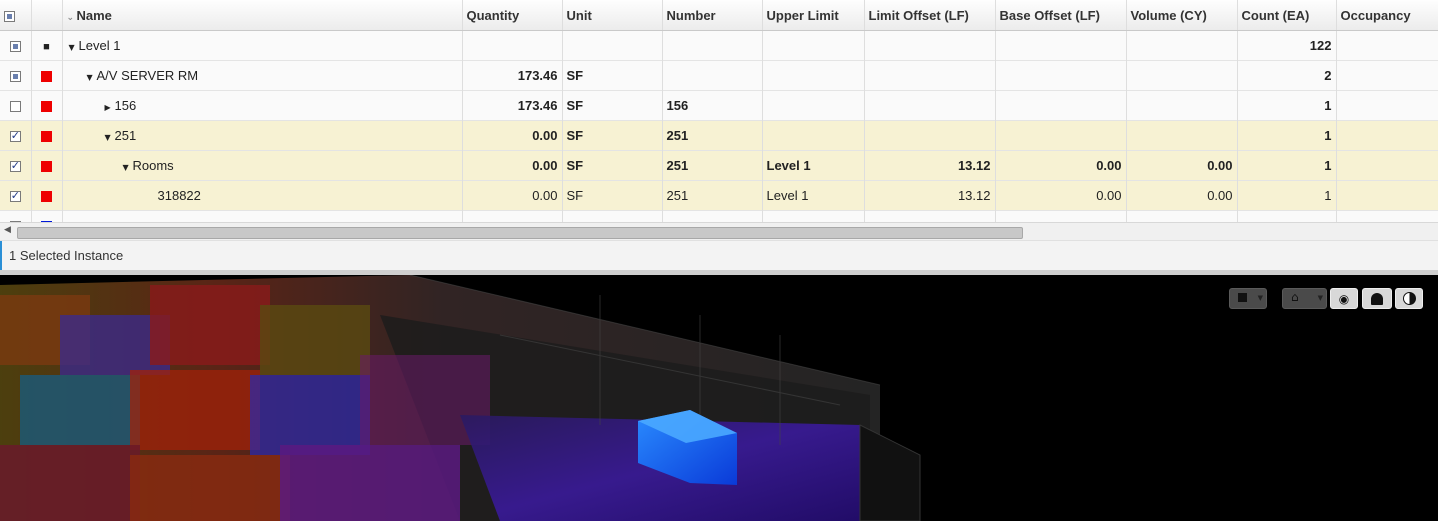 This screenshot has width=1438, height=521. Describe the element at coordinates (813, 15) in the screenshot. I see `column-header-upper-limit: Upper Limit` at that location.